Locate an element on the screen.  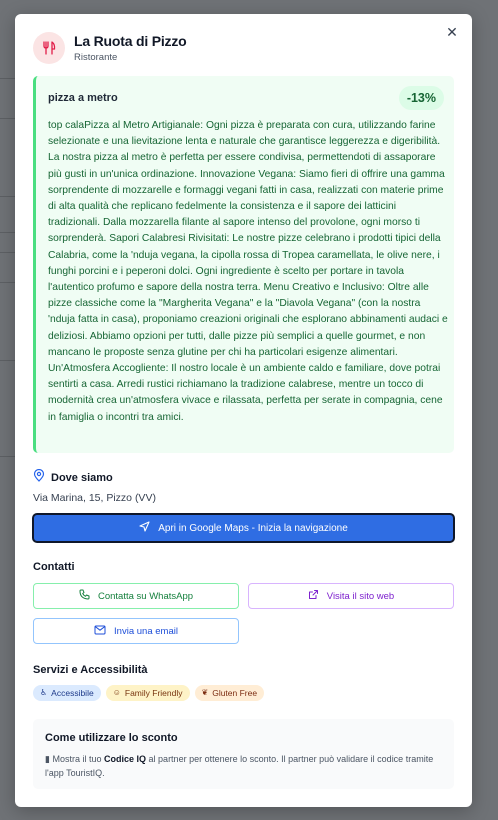
offer-name: pizza a metro is located at coordinates (83, 98).